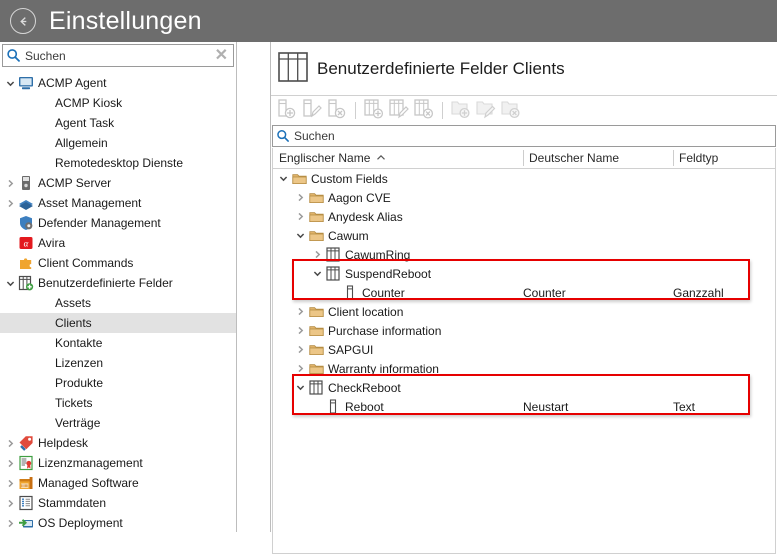  Describe the element at coordinates (118, 423) in the screenshot. I see `sidebar-item-vertr-ge: Verträge` at that location.